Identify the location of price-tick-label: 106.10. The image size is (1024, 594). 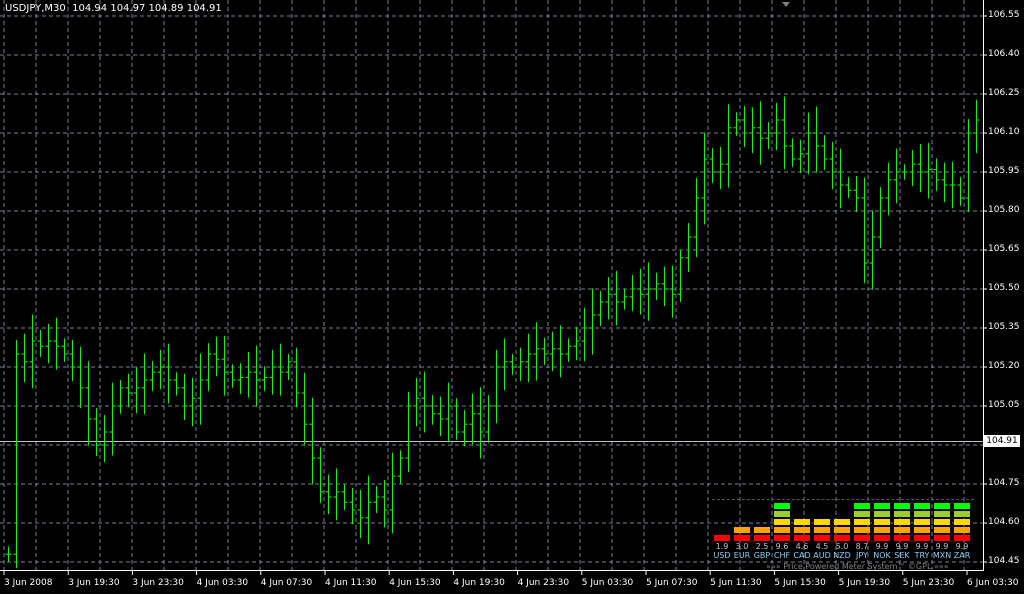
(1004, 132).